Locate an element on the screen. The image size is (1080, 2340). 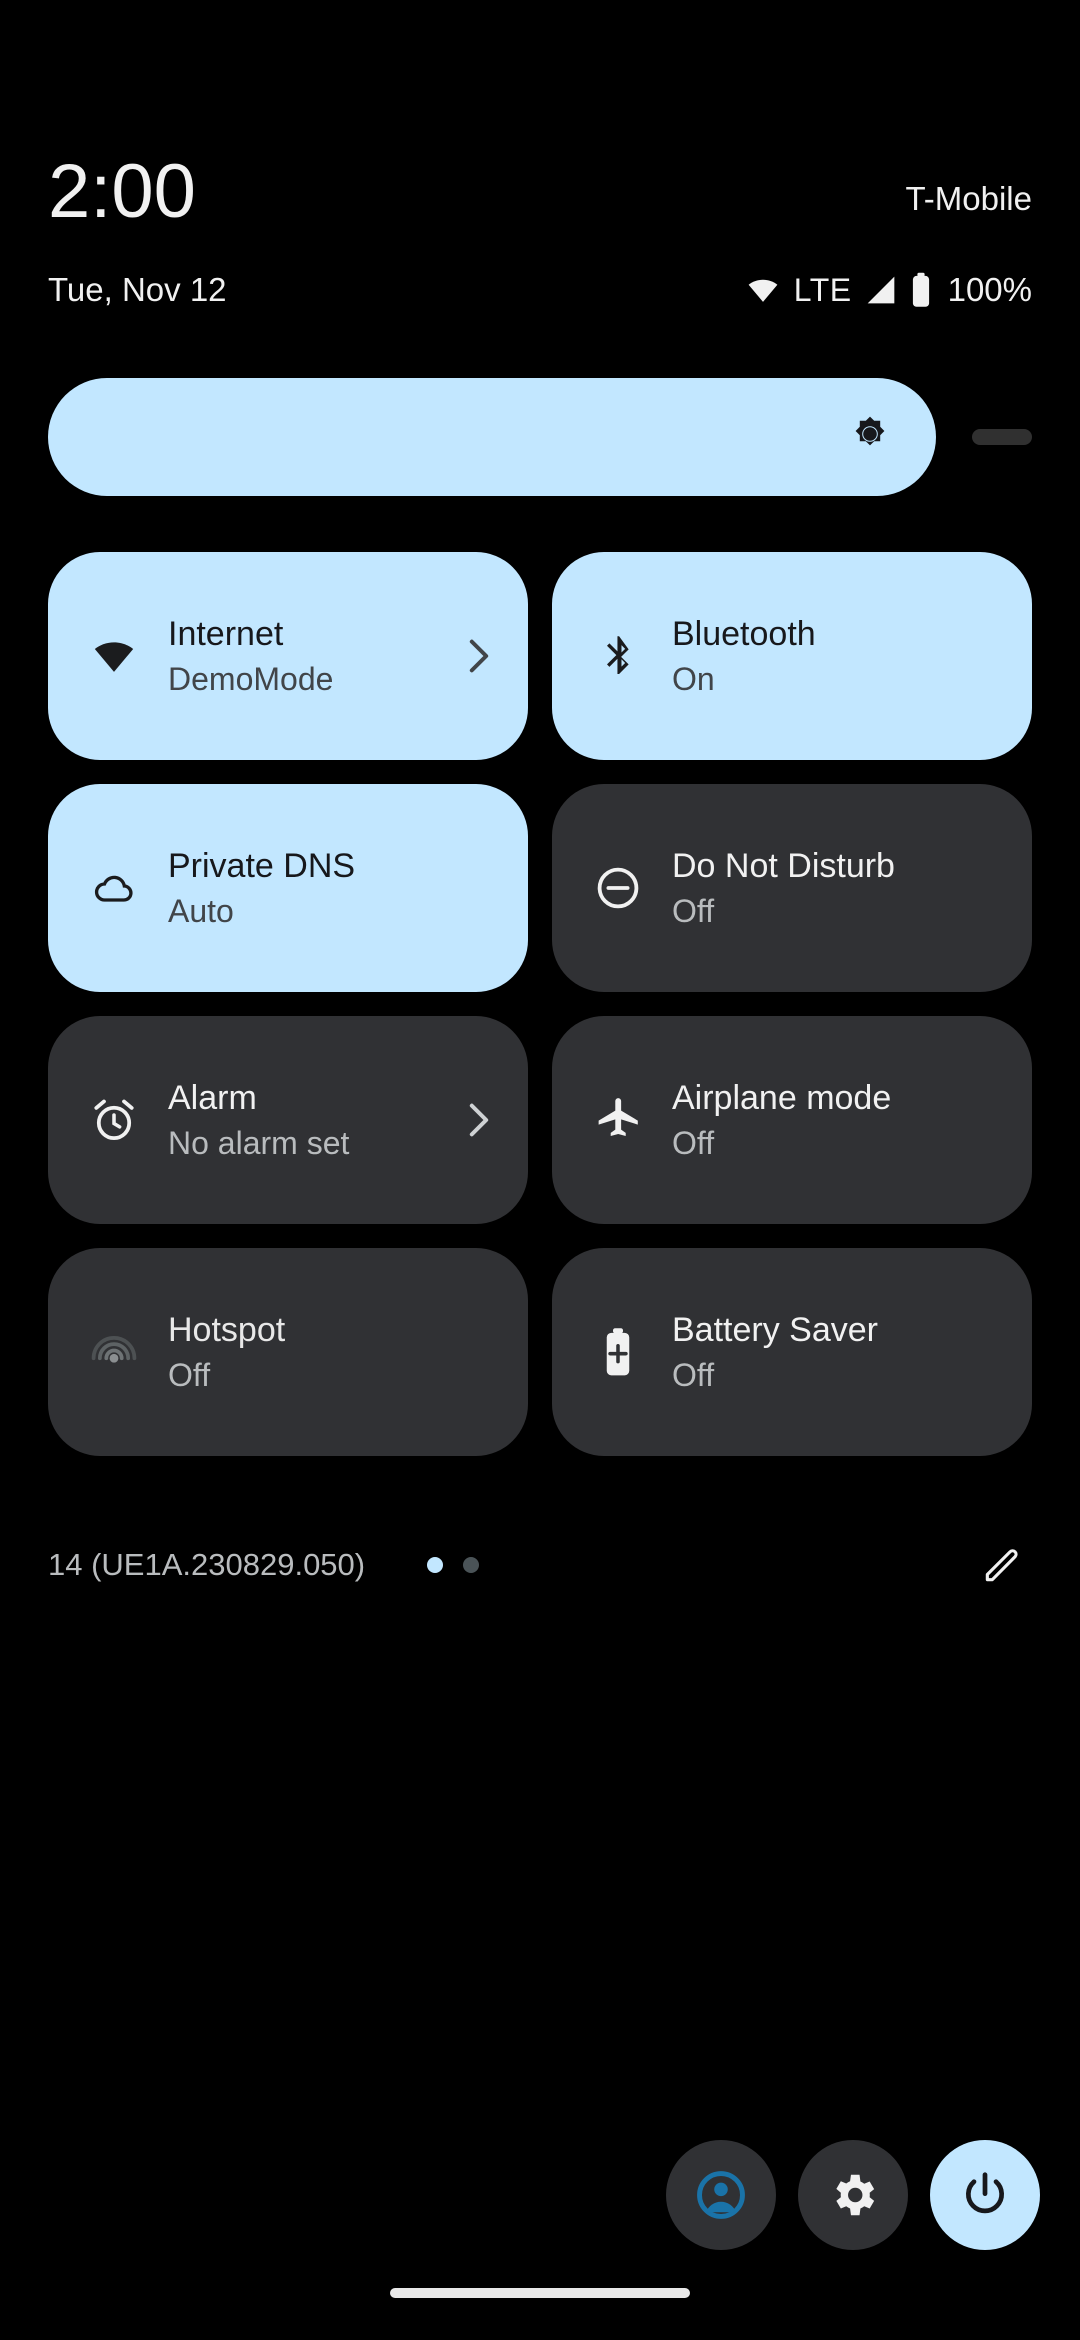
settings-button is located at coordinates (853, 2195).